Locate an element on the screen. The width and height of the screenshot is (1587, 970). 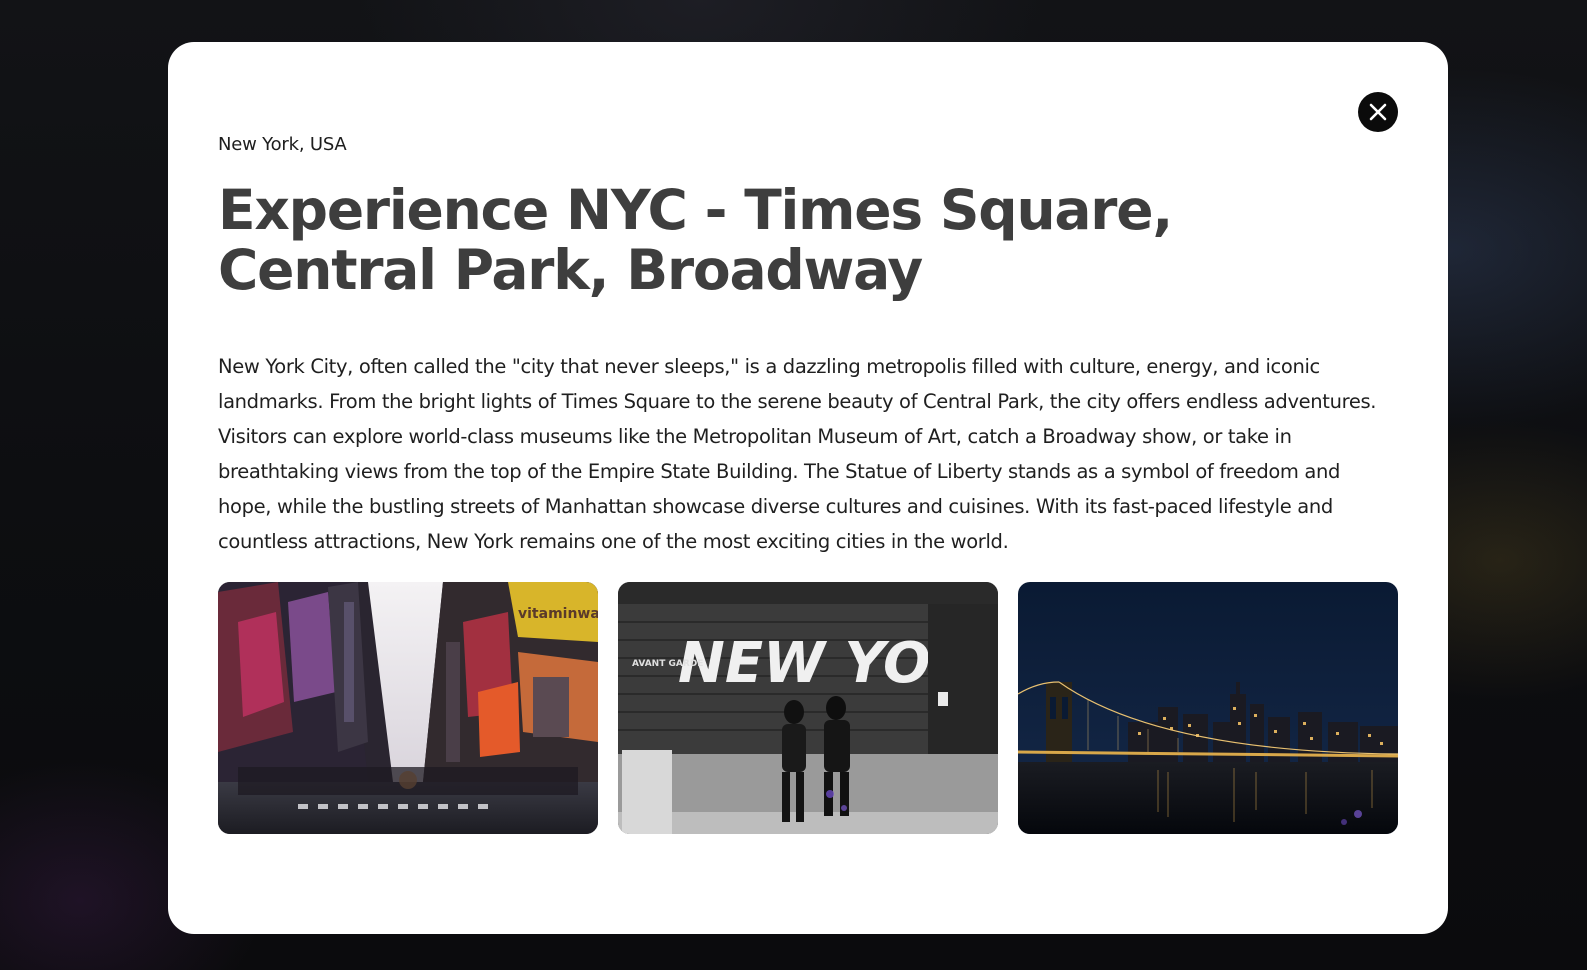
graffiti-image: NEW YORK! AVANT GARDE is located at coordinates (808, 708).